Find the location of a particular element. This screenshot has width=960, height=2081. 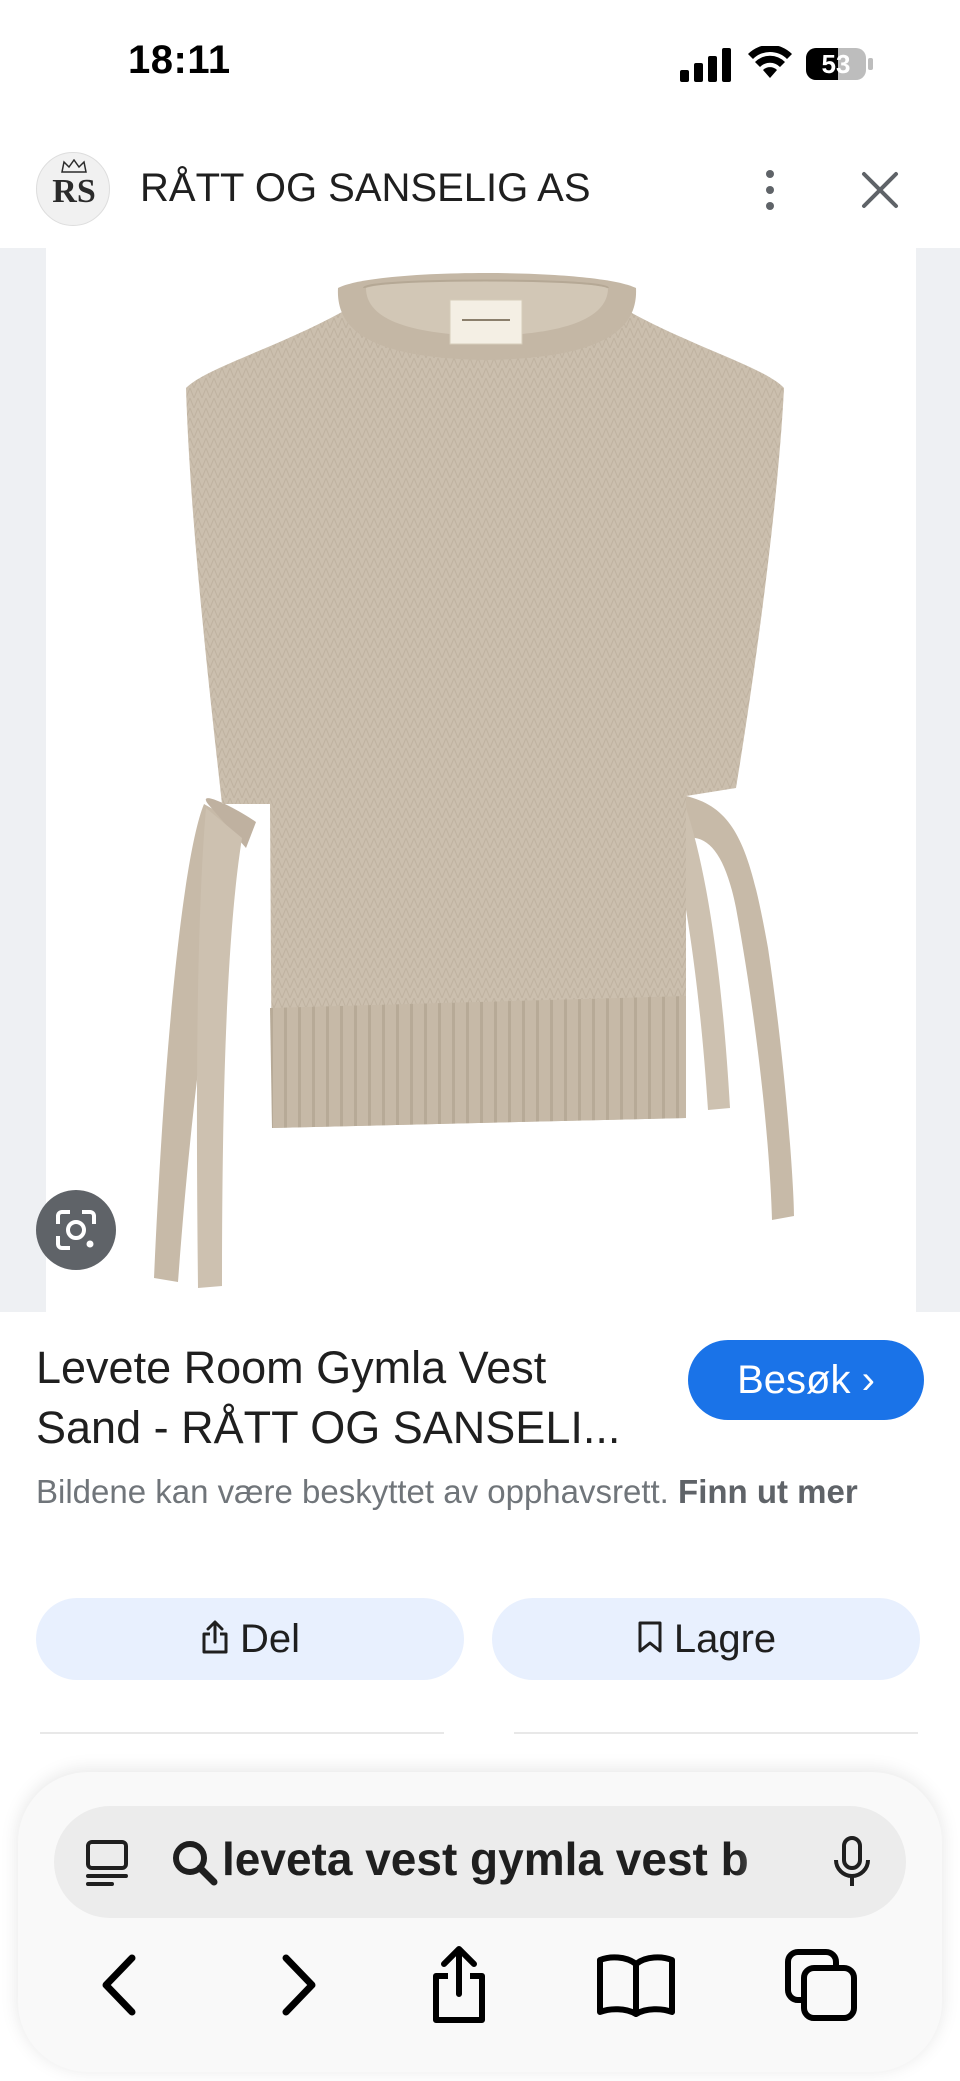

battery-icon: 53 is located at coordinates (840, 65).